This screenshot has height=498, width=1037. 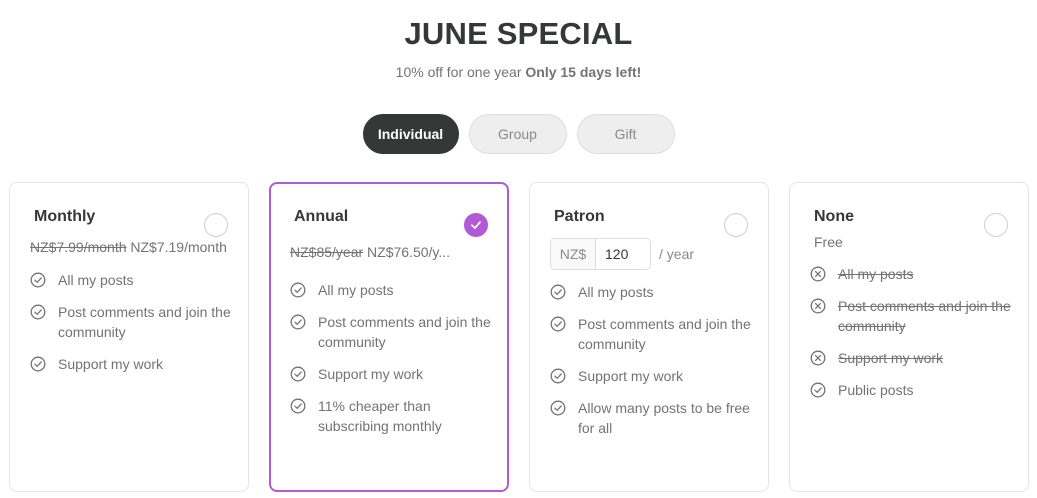 I want to click on feature-item: 11% cheaper than subscribing monthly, so click(x=391, y=416).